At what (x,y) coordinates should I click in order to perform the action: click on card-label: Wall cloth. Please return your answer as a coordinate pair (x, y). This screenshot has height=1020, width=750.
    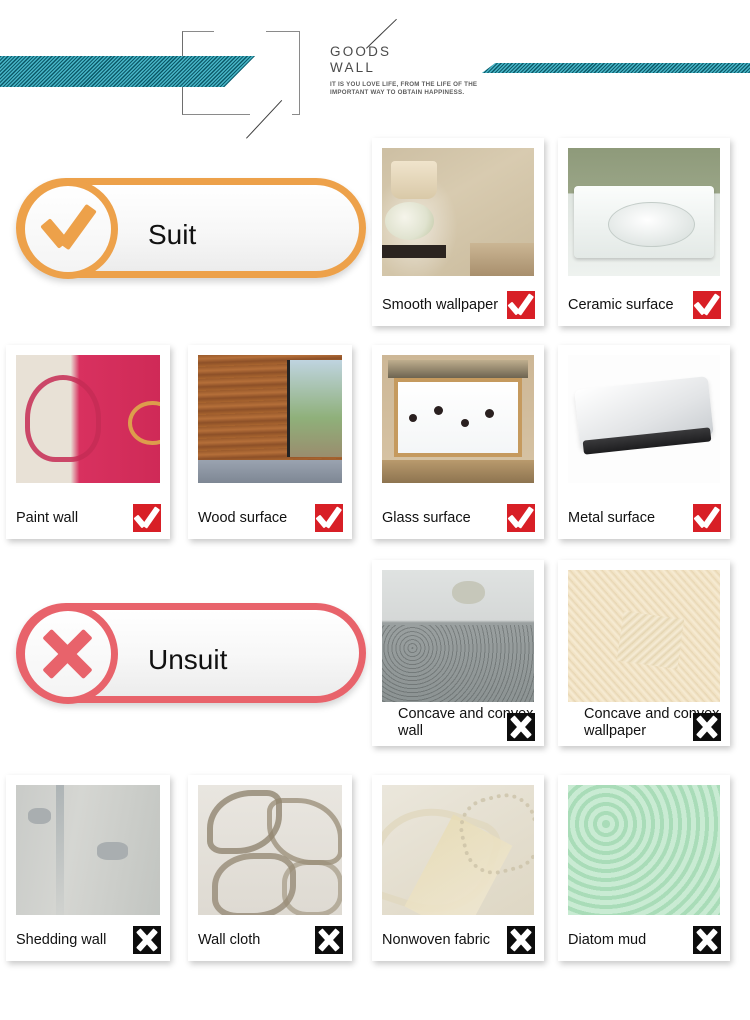
    Looking at the image, I should click on (229, 939).